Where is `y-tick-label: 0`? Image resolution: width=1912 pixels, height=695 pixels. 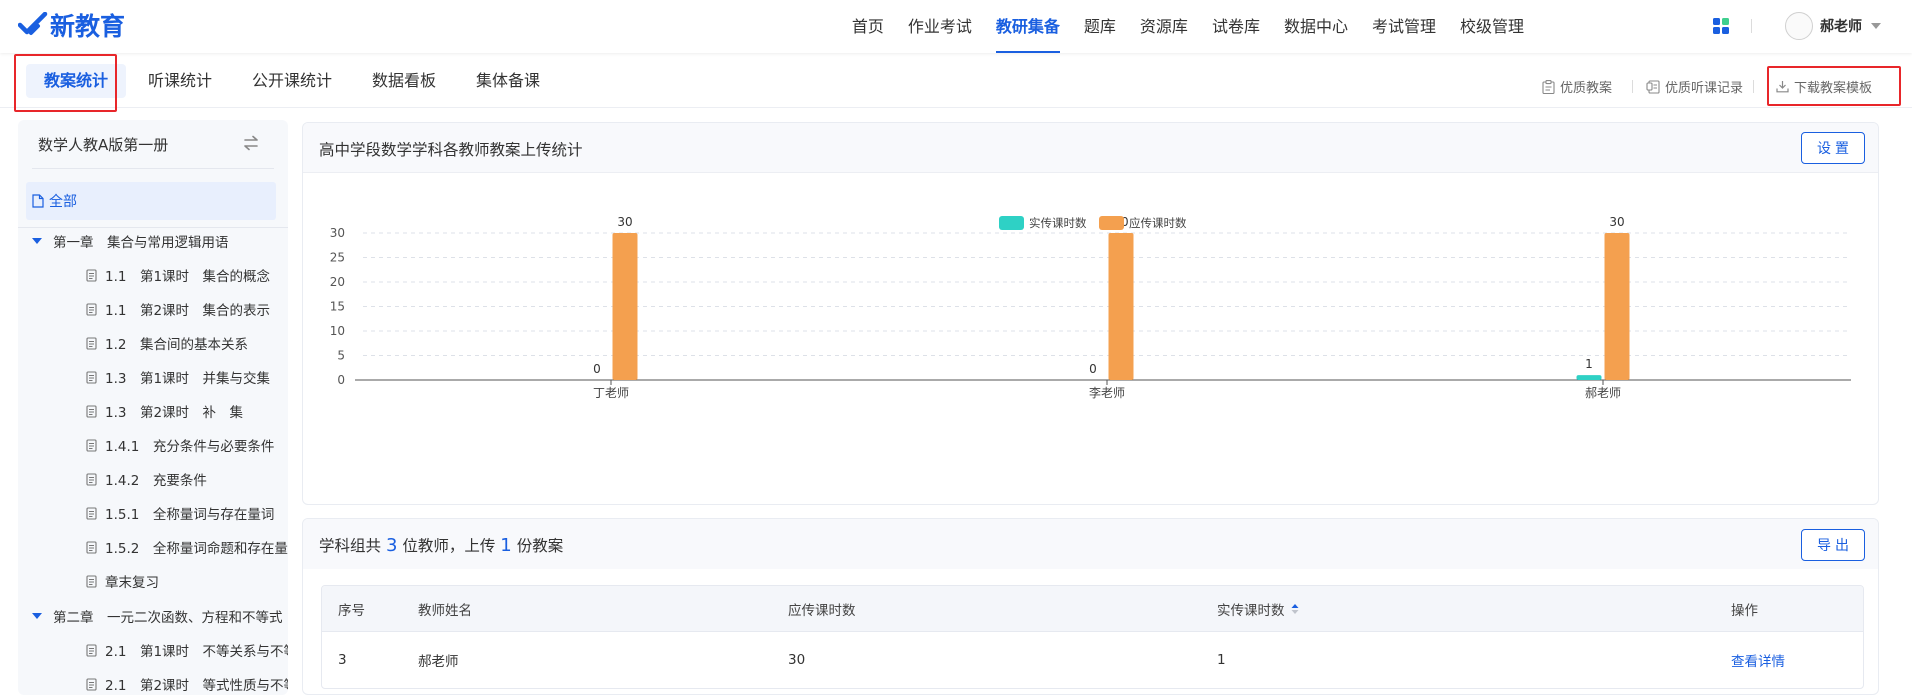 y-tick-label: 0 is located at coordinates (341, 380).